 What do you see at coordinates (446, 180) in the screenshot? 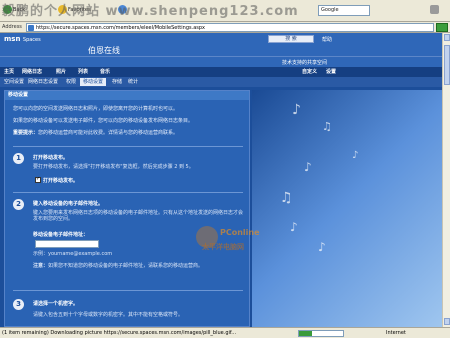
I see `vertical-scrollbar` at bounding box center [446, 180].